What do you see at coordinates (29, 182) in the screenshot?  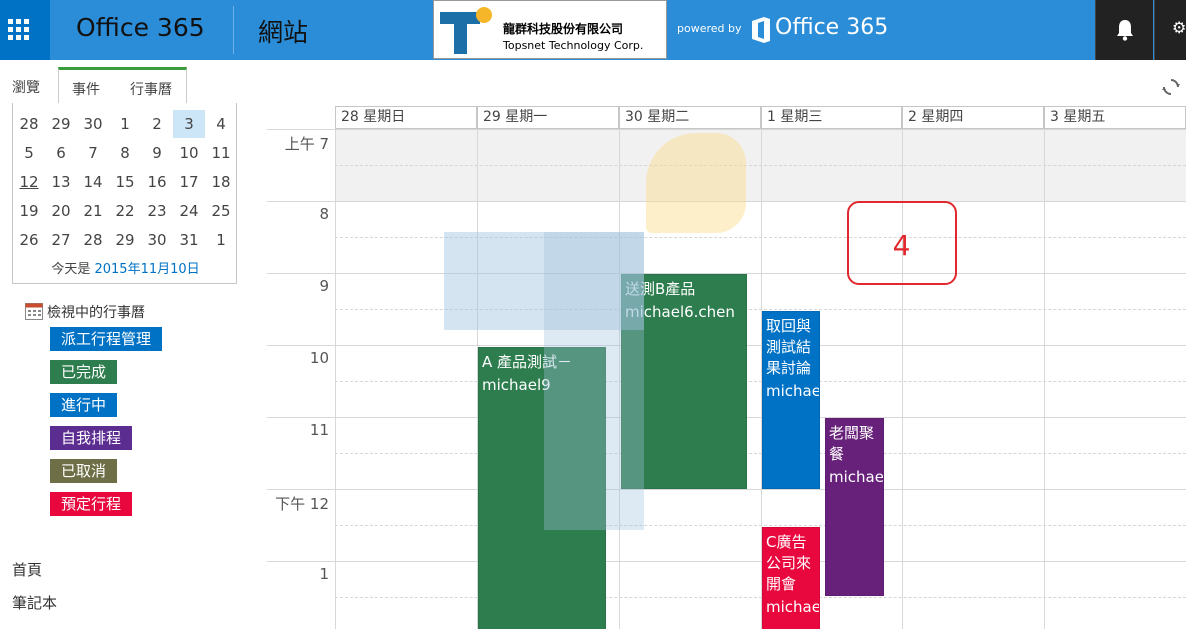 I see `datepicker-day: 12` at bounding box center [29, 182].